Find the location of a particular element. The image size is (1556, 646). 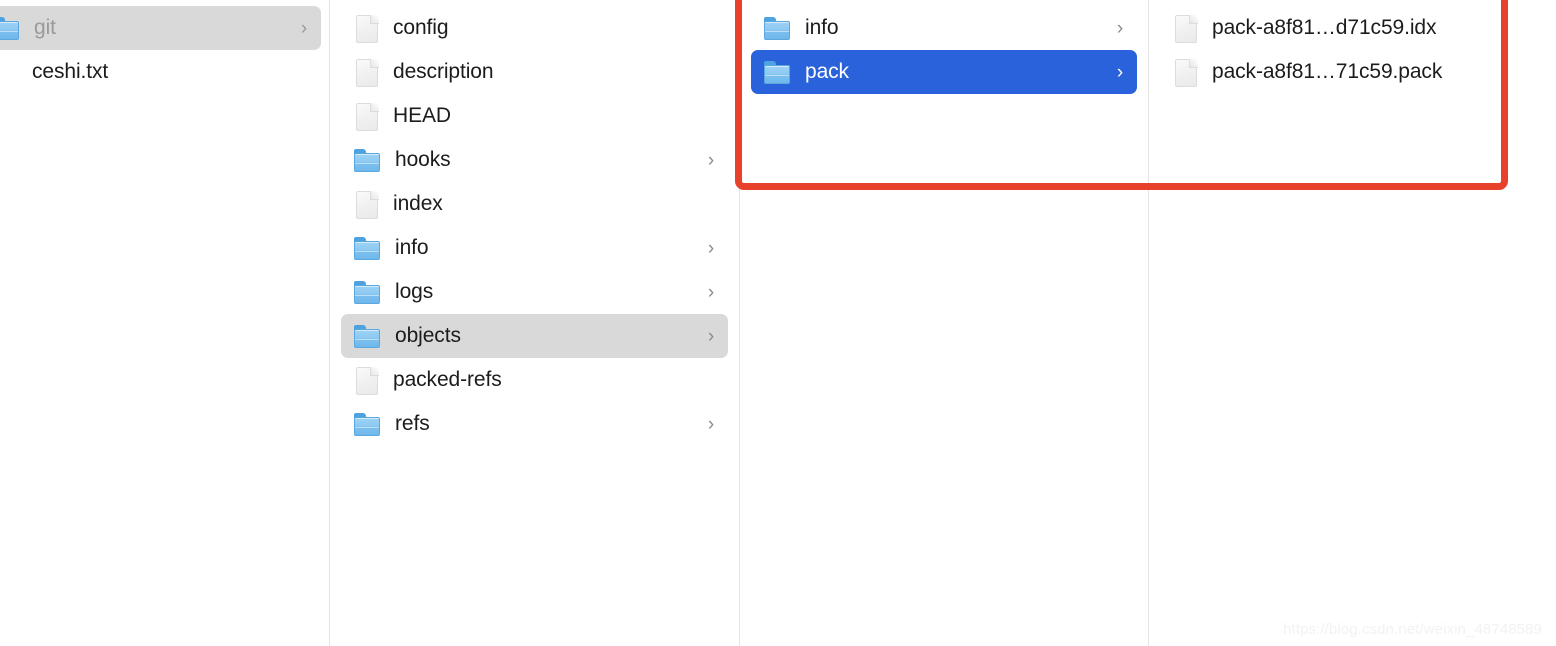

list-item-label: description is located at coordinates (443, 71).